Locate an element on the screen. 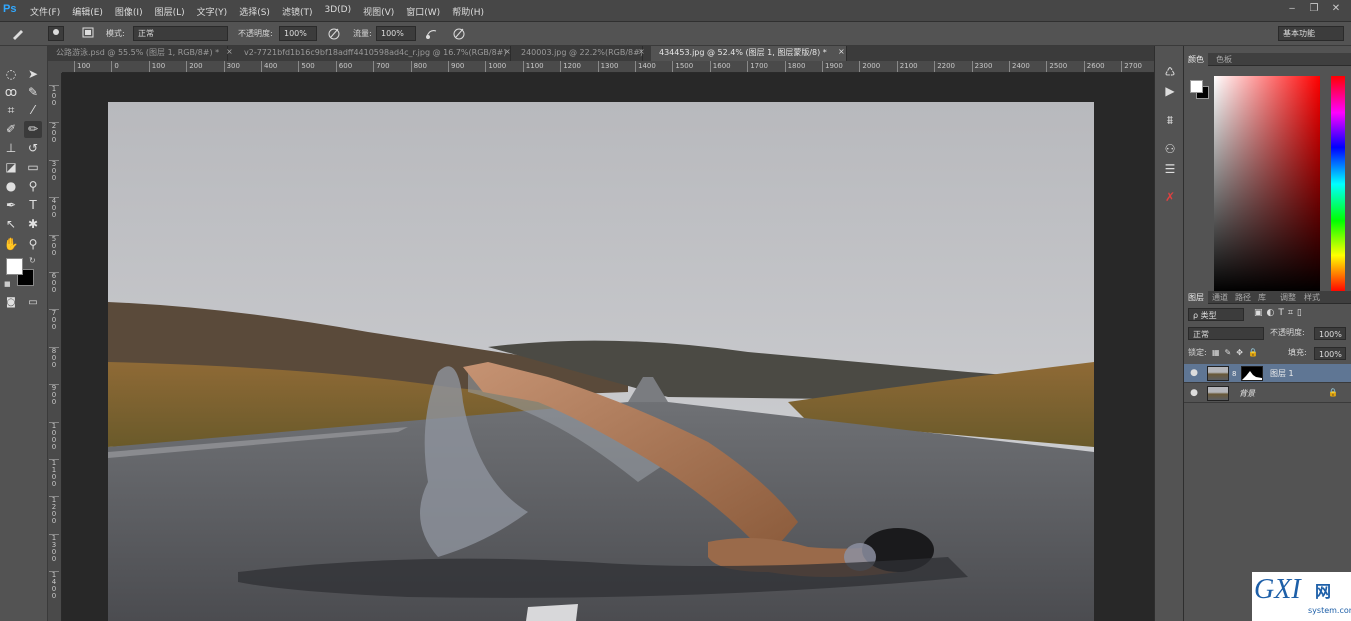 The image size is (1351, 621). brush-preset-icon is located at coordinates (18, 33).